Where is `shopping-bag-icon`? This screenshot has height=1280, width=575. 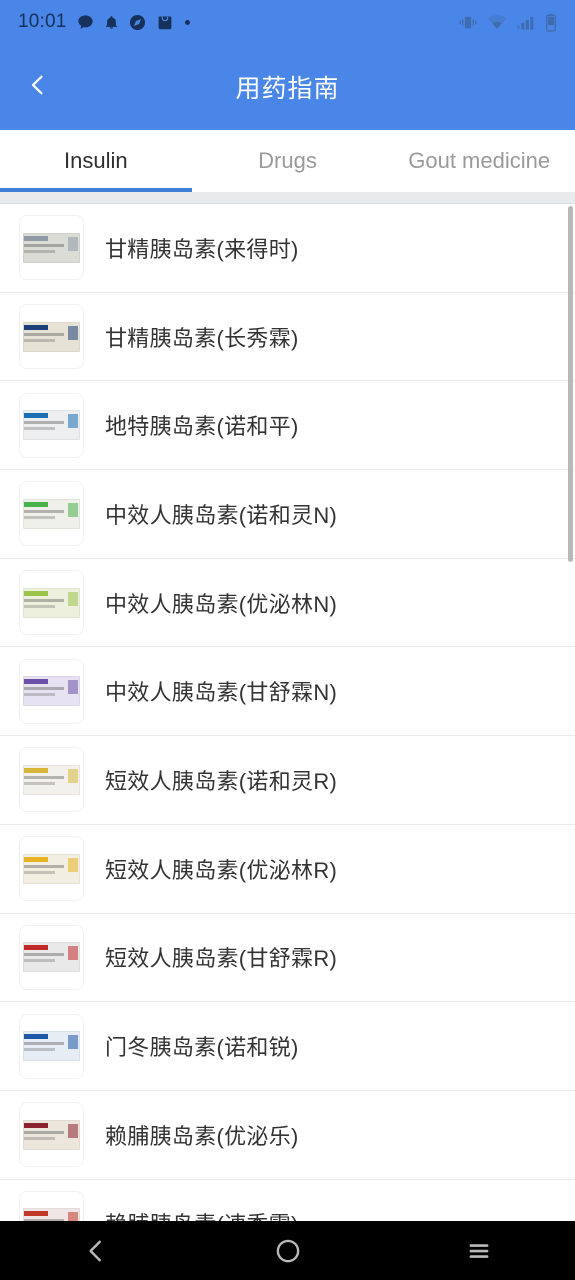 shopping-bag-icon is located at coordinates (165, 22).